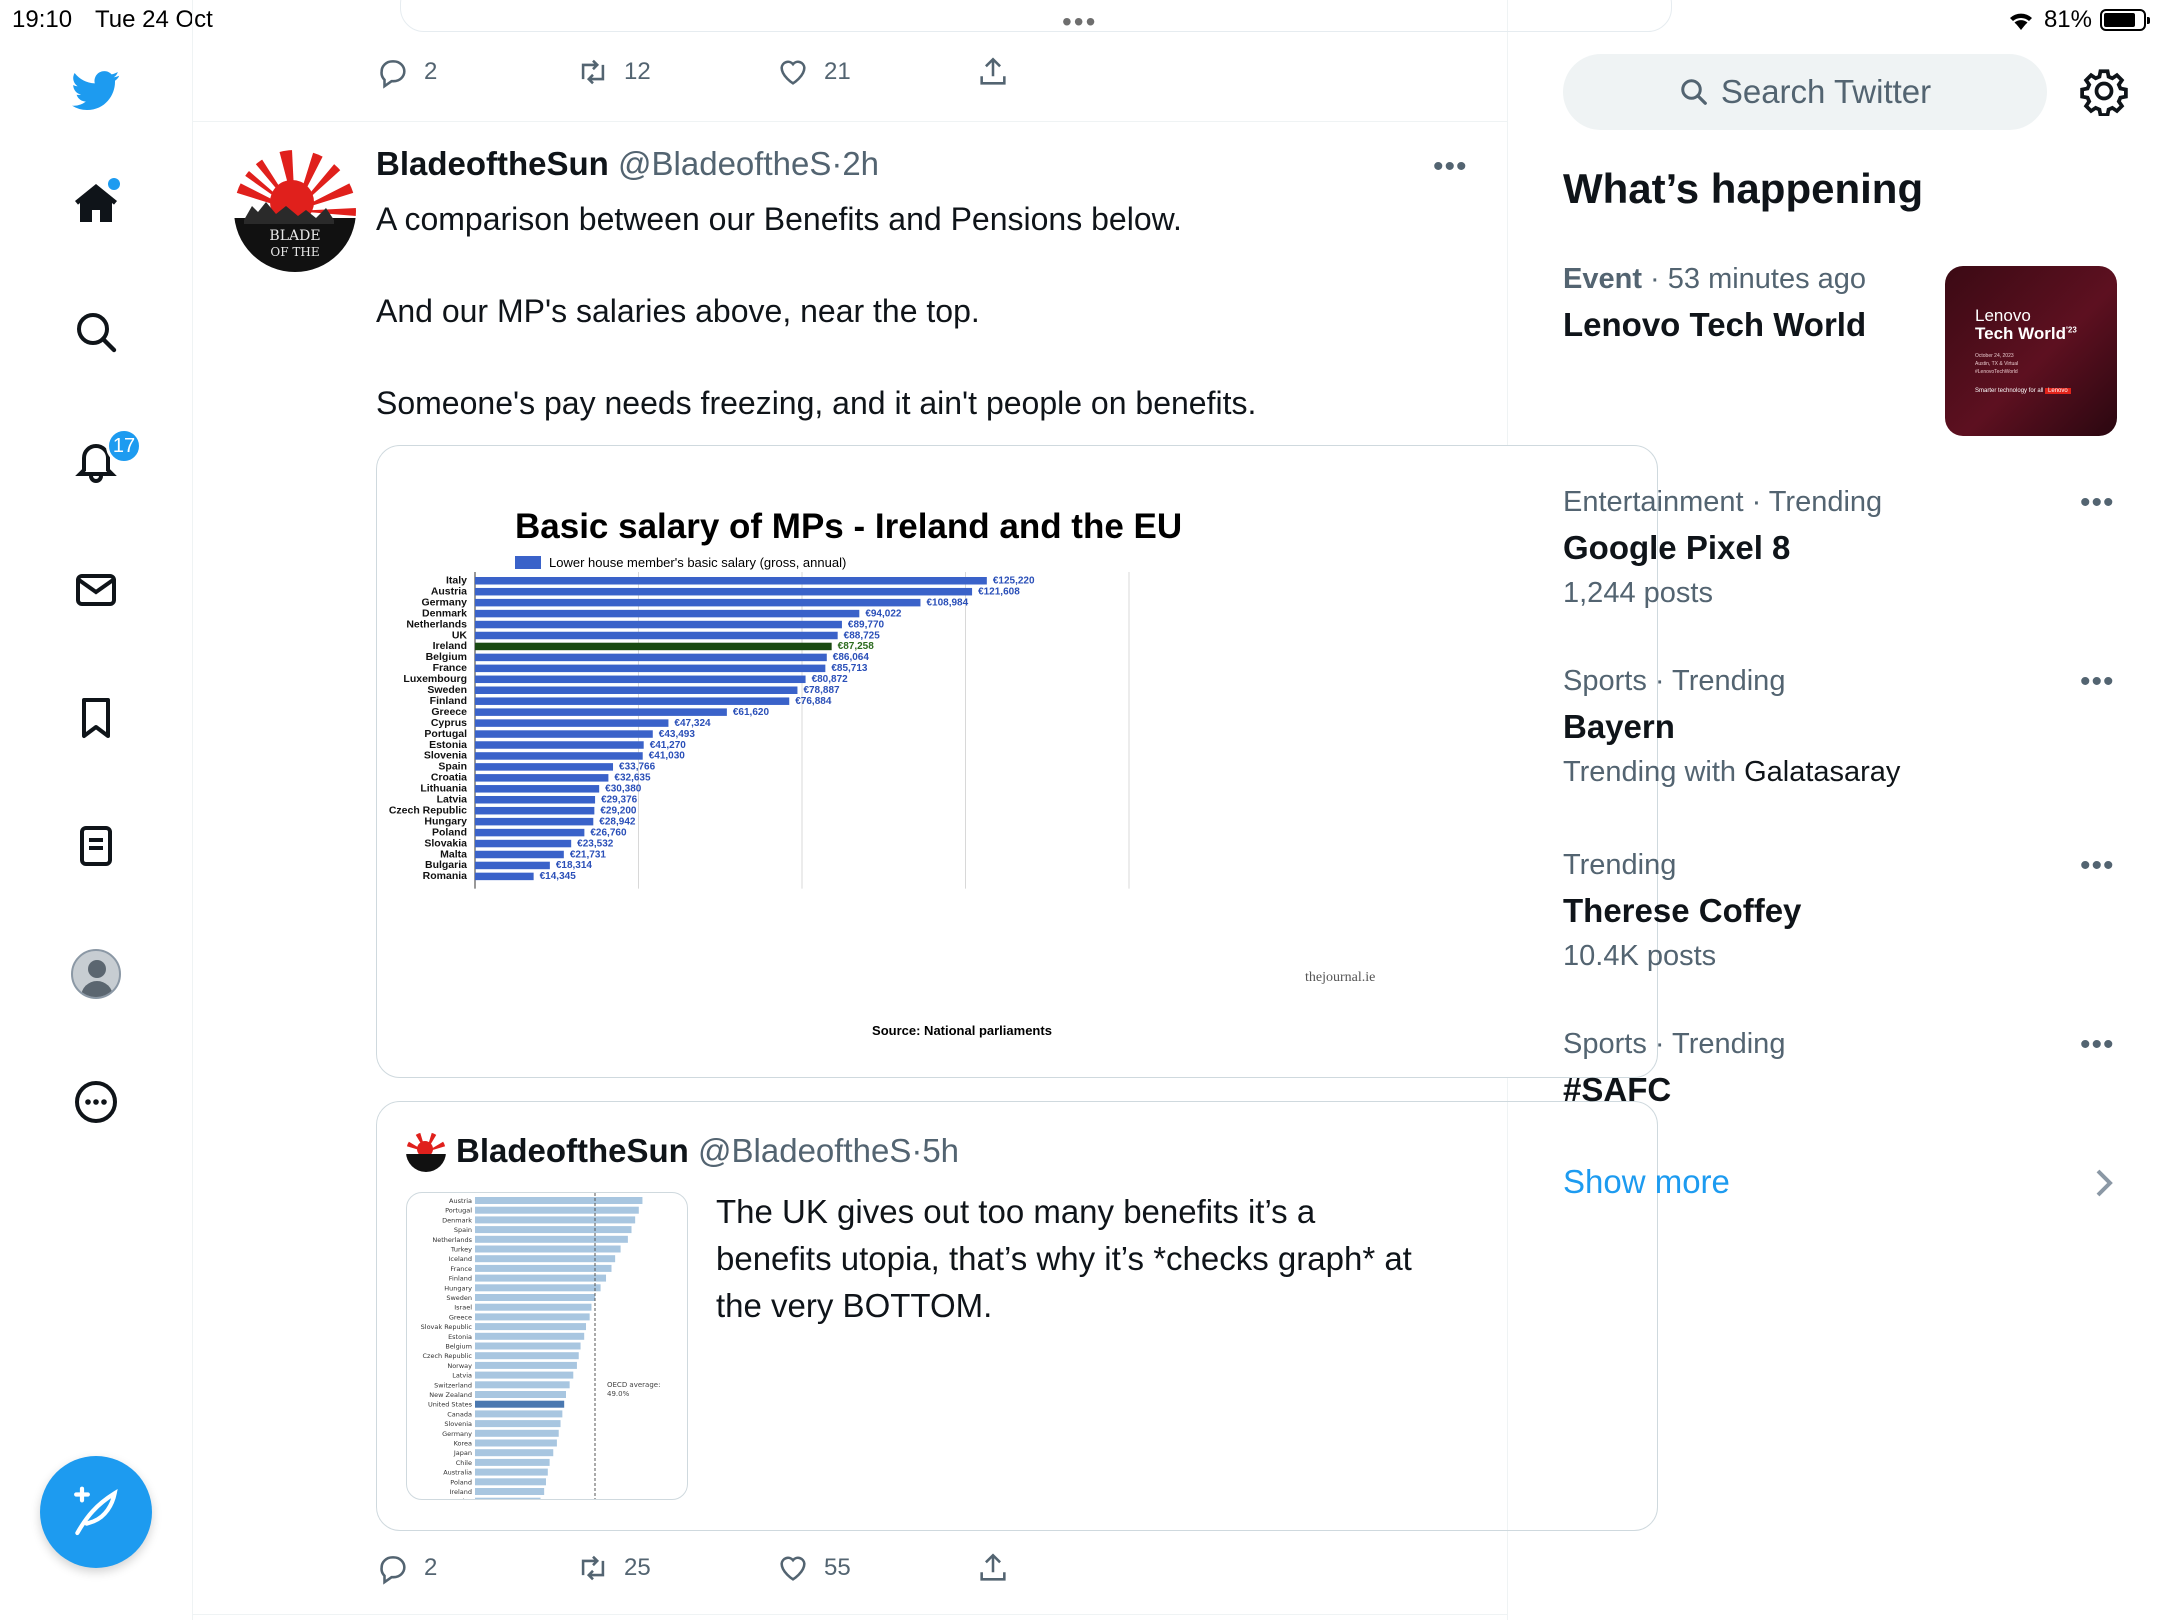 The height and width of the screenshot is (1620, 2160). I want to click on messages-envelope-icon, so click(96, 590).